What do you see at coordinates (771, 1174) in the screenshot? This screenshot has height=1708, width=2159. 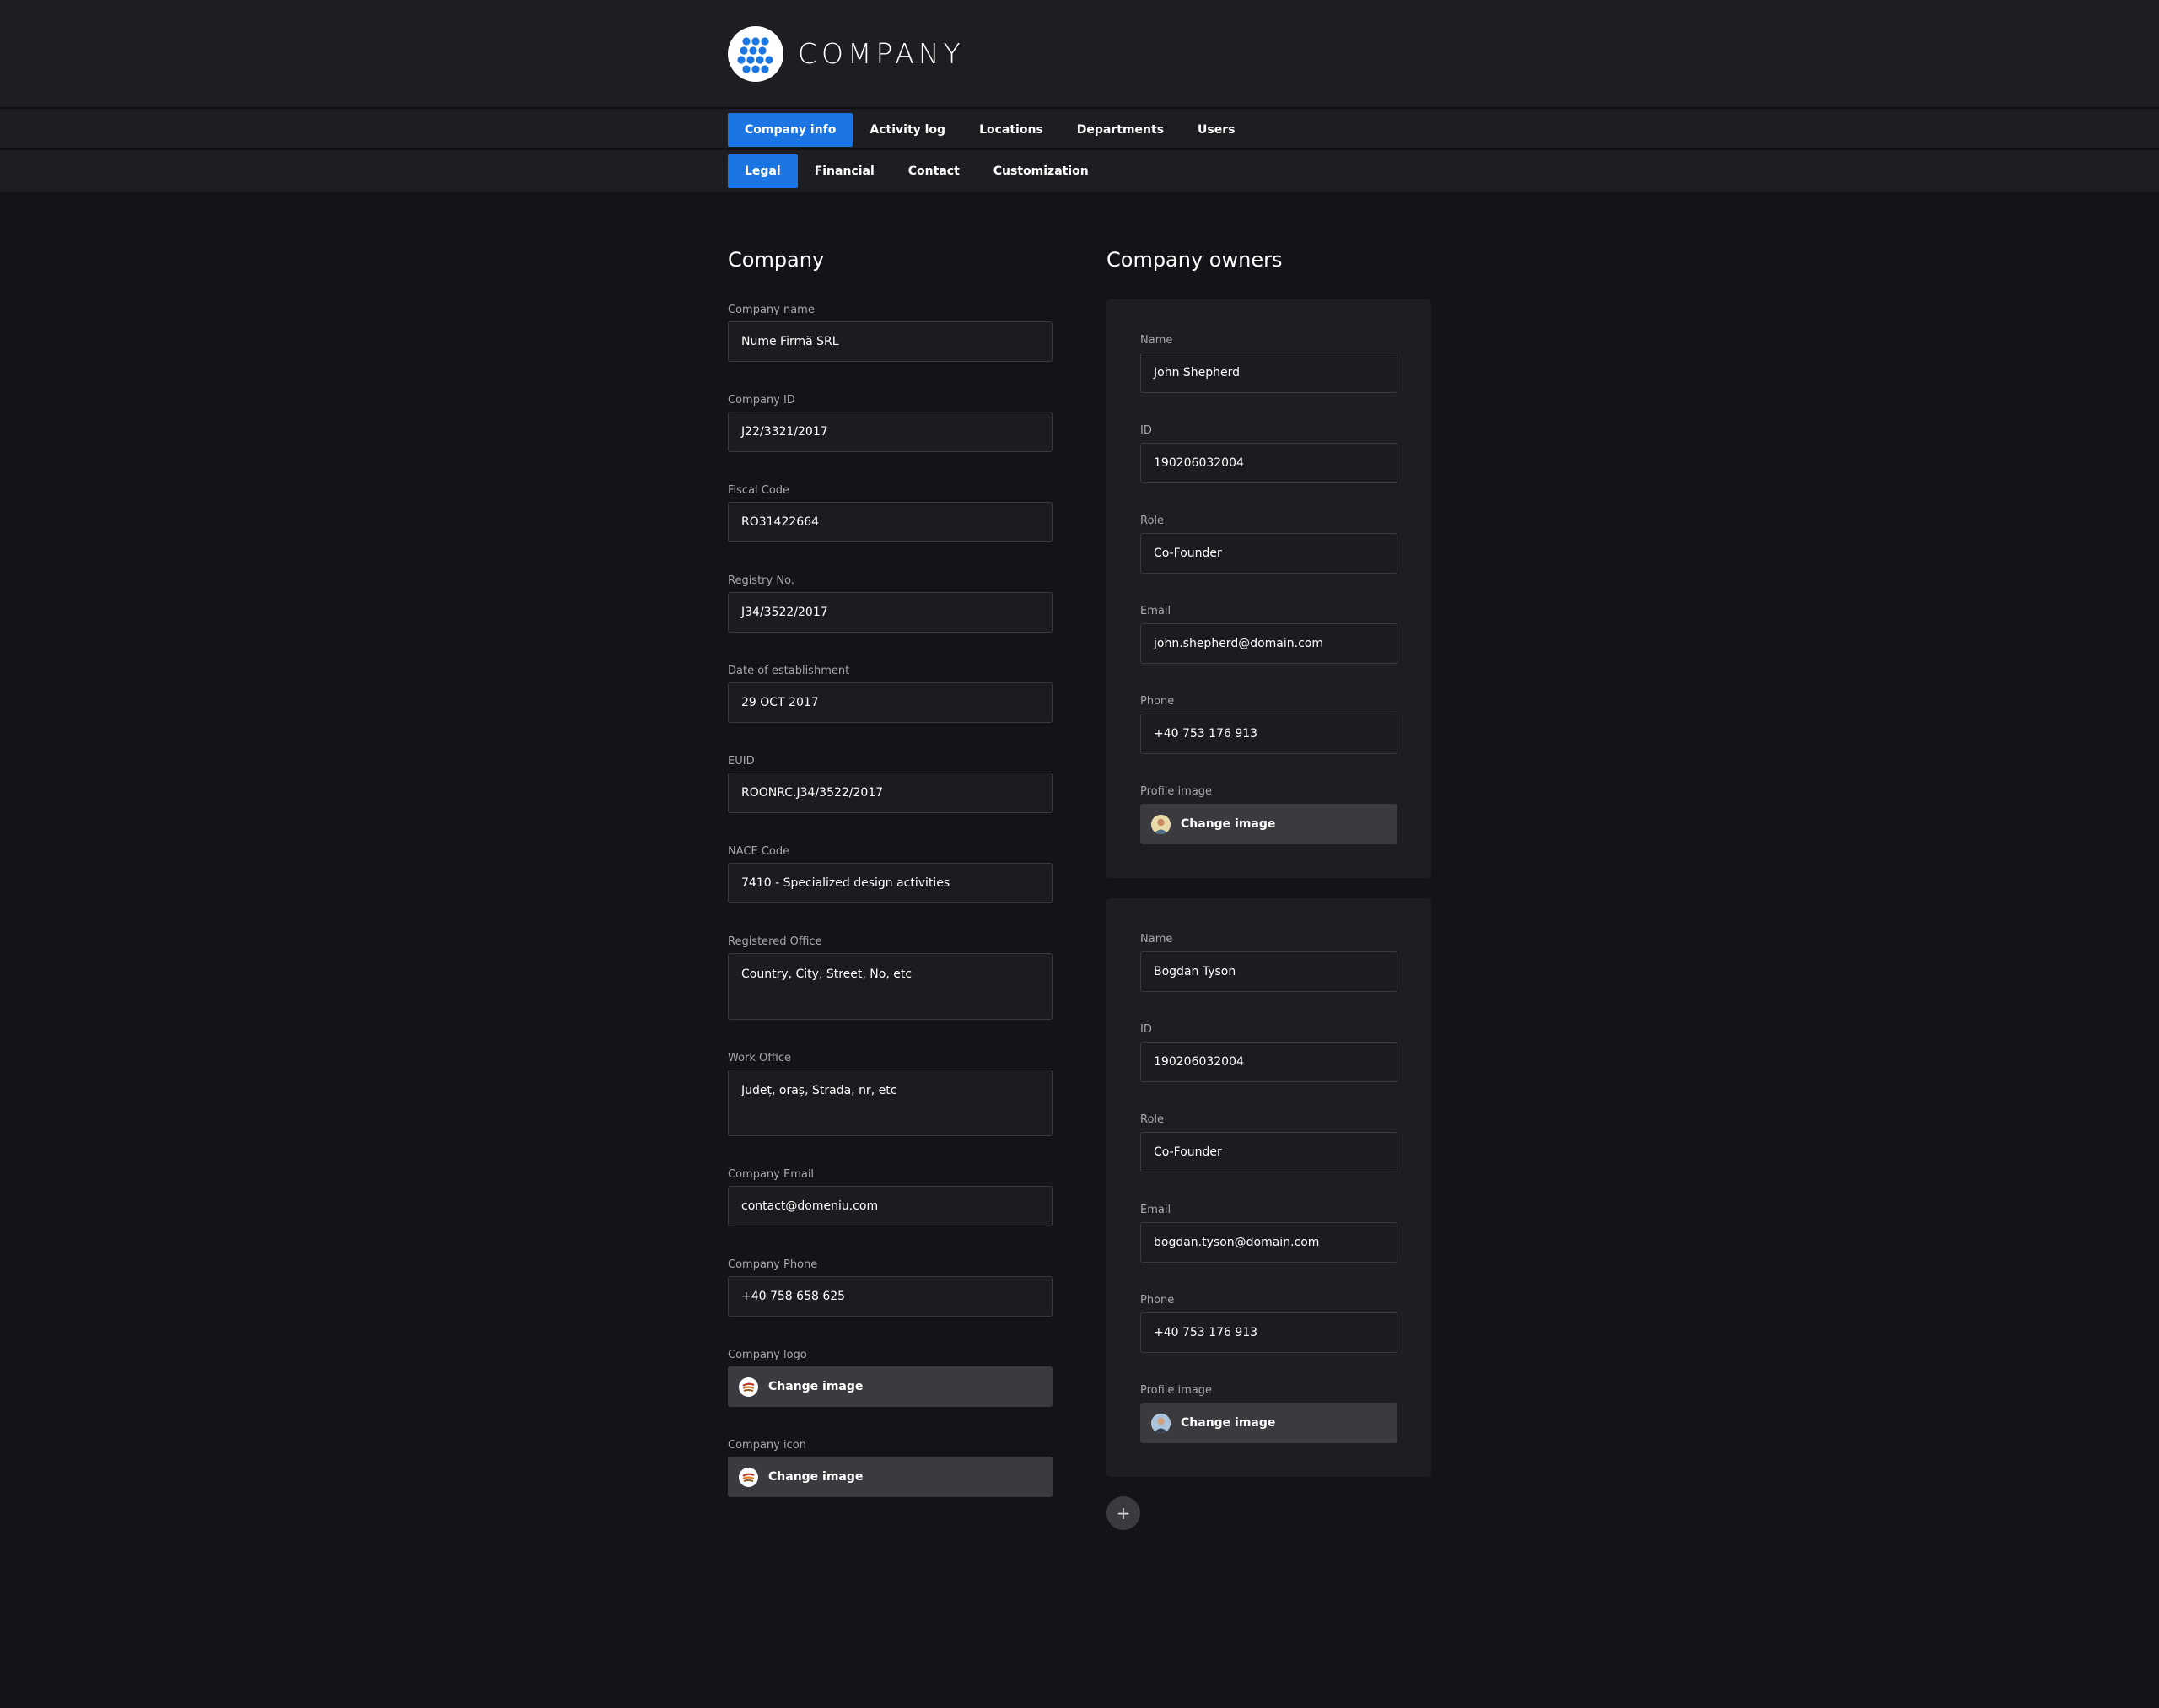 I see `company-email-label: Company Email` at bounding box center [771, 1174].